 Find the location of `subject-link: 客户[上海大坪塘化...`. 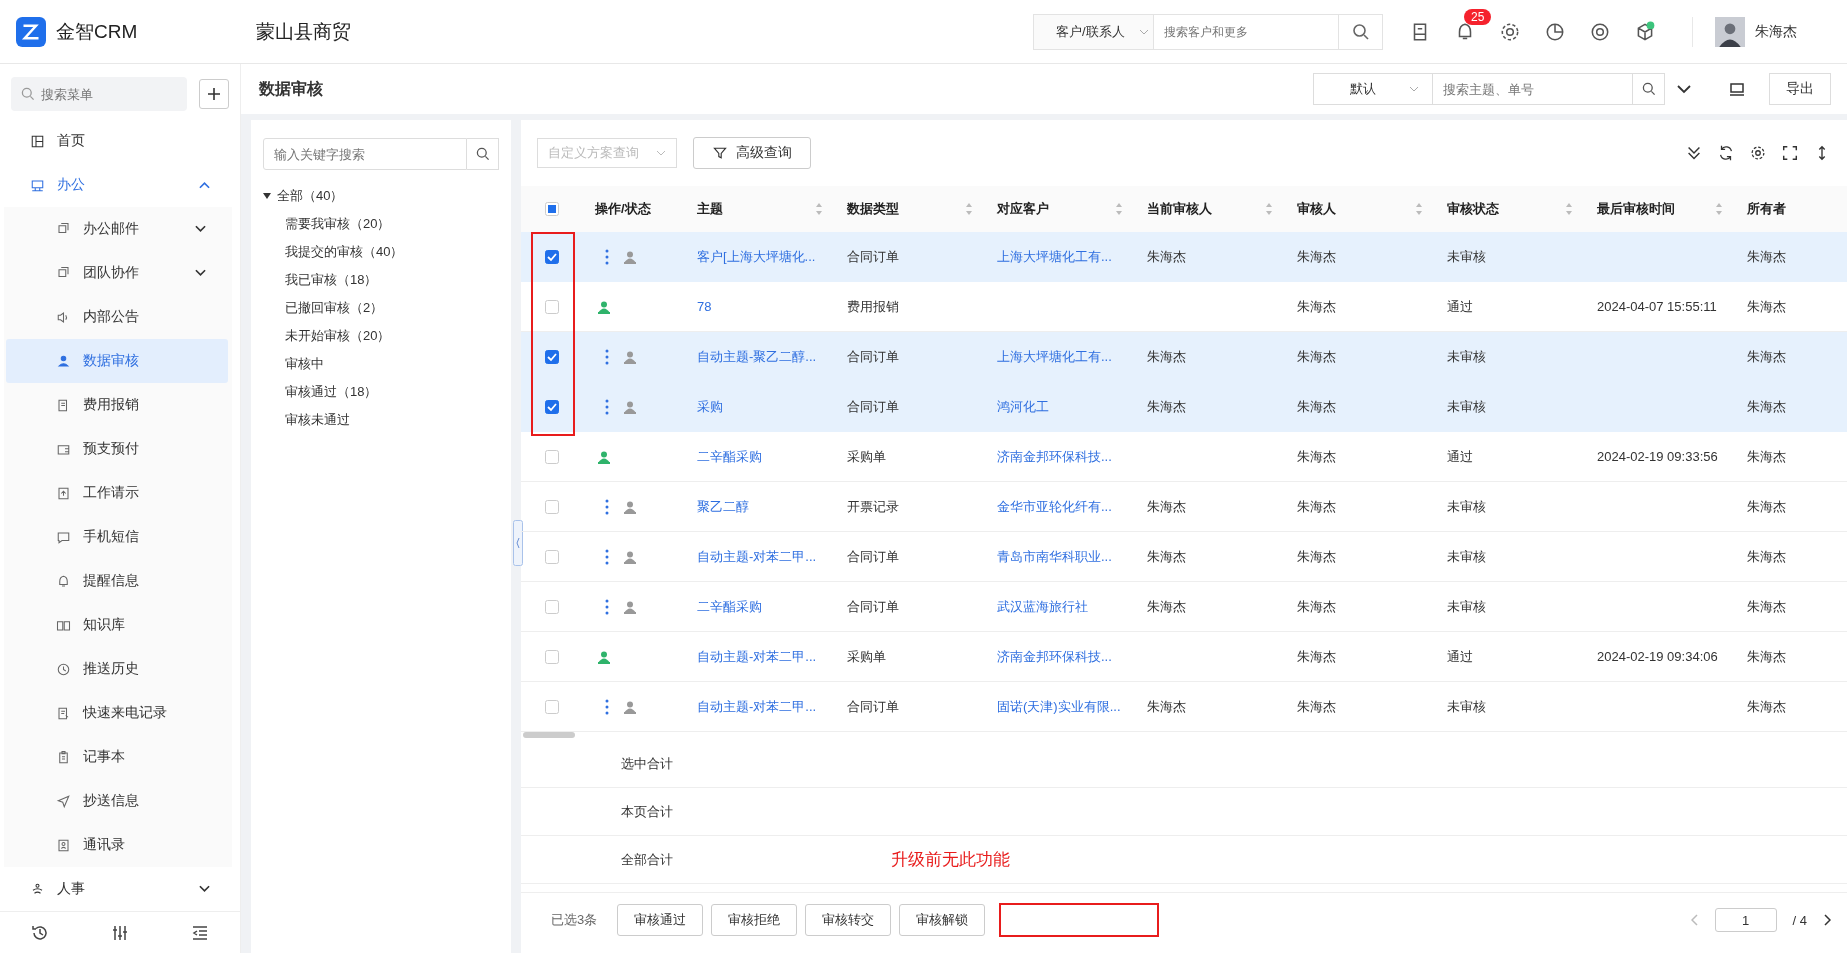

subject-link: 客户[上海大坪塘化... is located at coordinates (756, 256).